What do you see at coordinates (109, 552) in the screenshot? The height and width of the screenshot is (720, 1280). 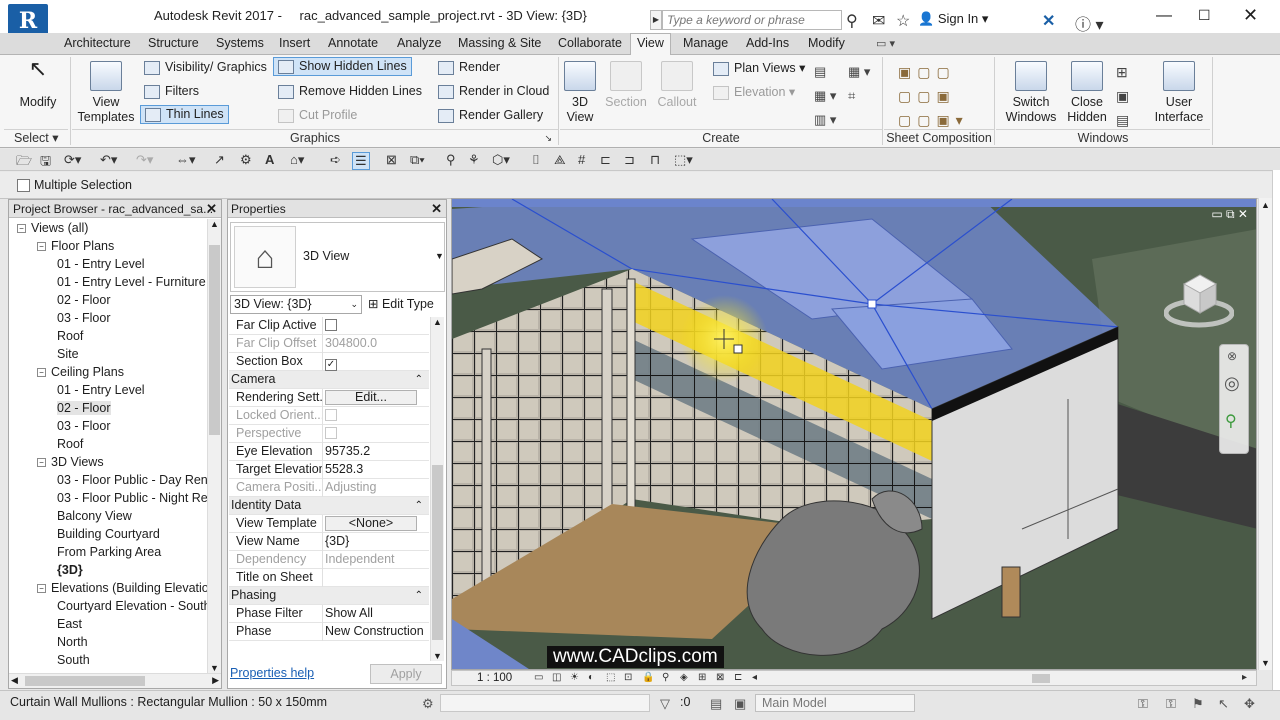 I see `tree-item: From Parking Area` at bounding box center [109, 552].